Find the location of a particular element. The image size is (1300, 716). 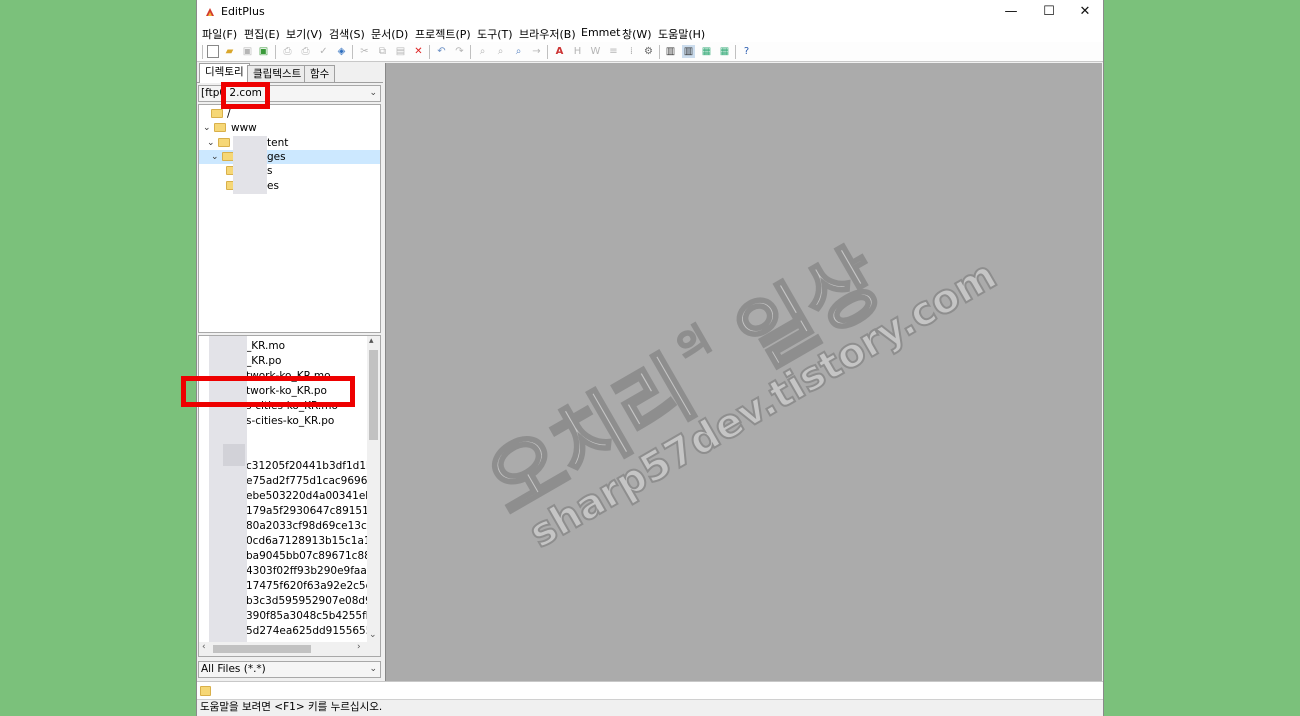

menu-browser: 브라우저(B) is located at coordinates (547, 34).